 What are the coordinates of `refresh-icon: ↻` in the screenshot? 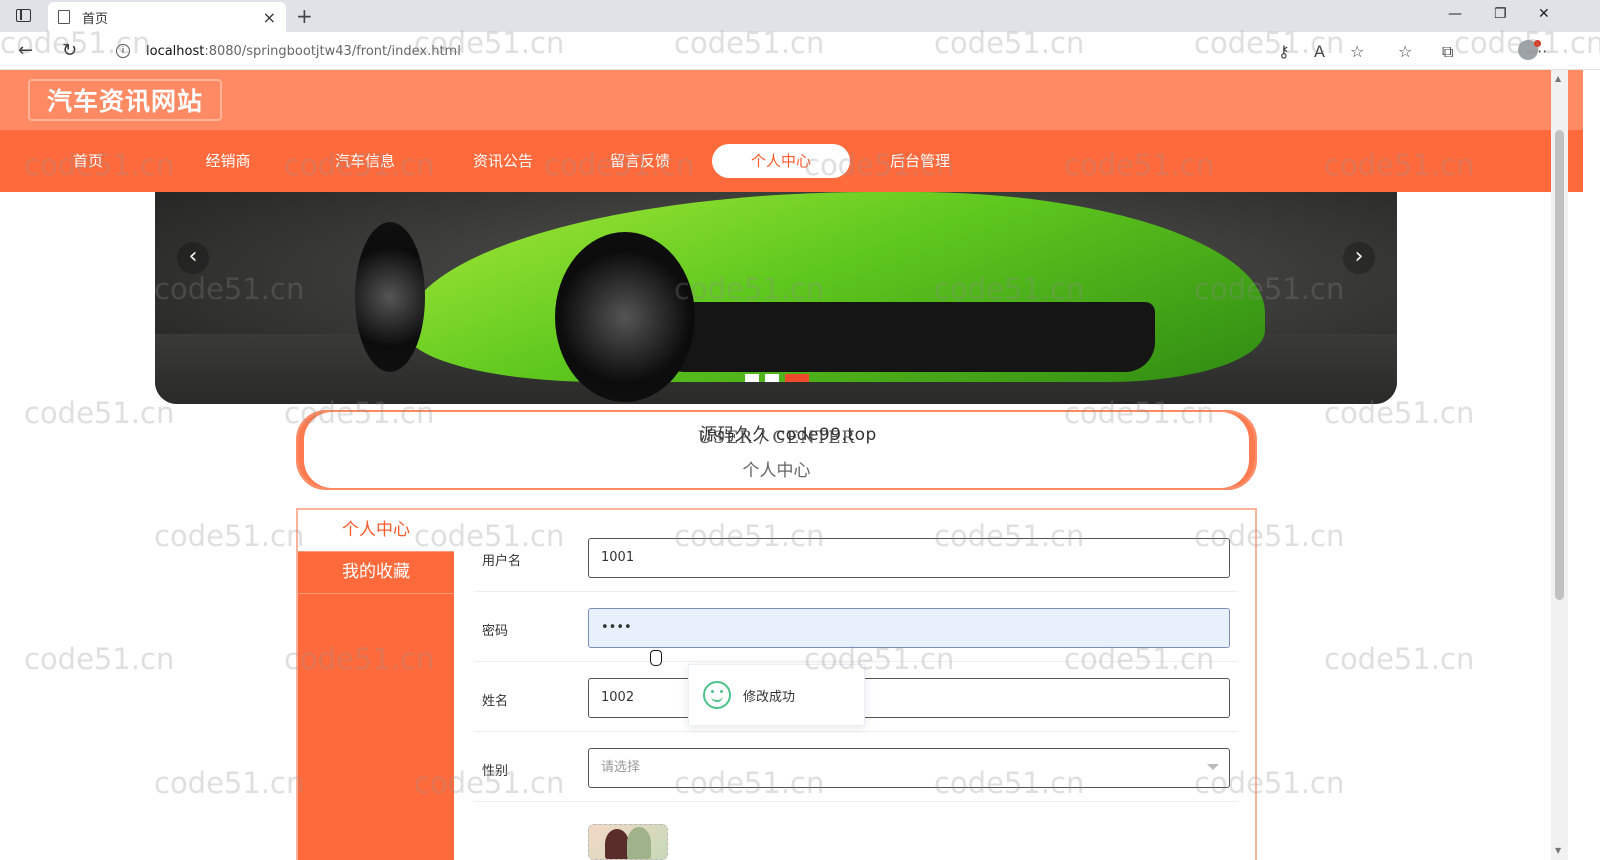 It's located at (69, 50).